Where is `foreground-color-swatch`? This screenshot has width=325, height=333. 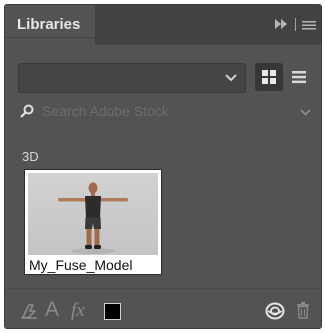 foreground-color-swatch is located at coordinates (112, 311).